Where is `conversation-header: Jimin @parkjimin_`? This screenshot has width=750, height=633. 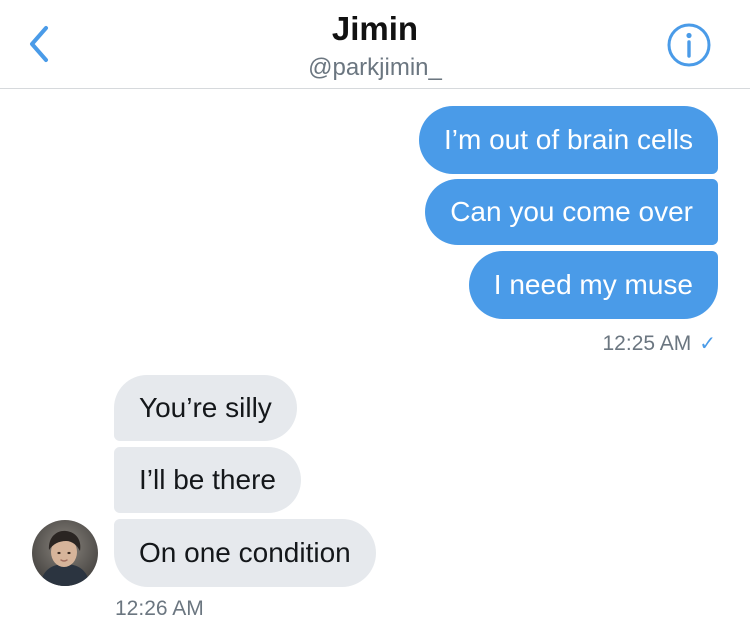 conversation-header: Jimin @parkjimin_ is located at coordinates (375, 44).